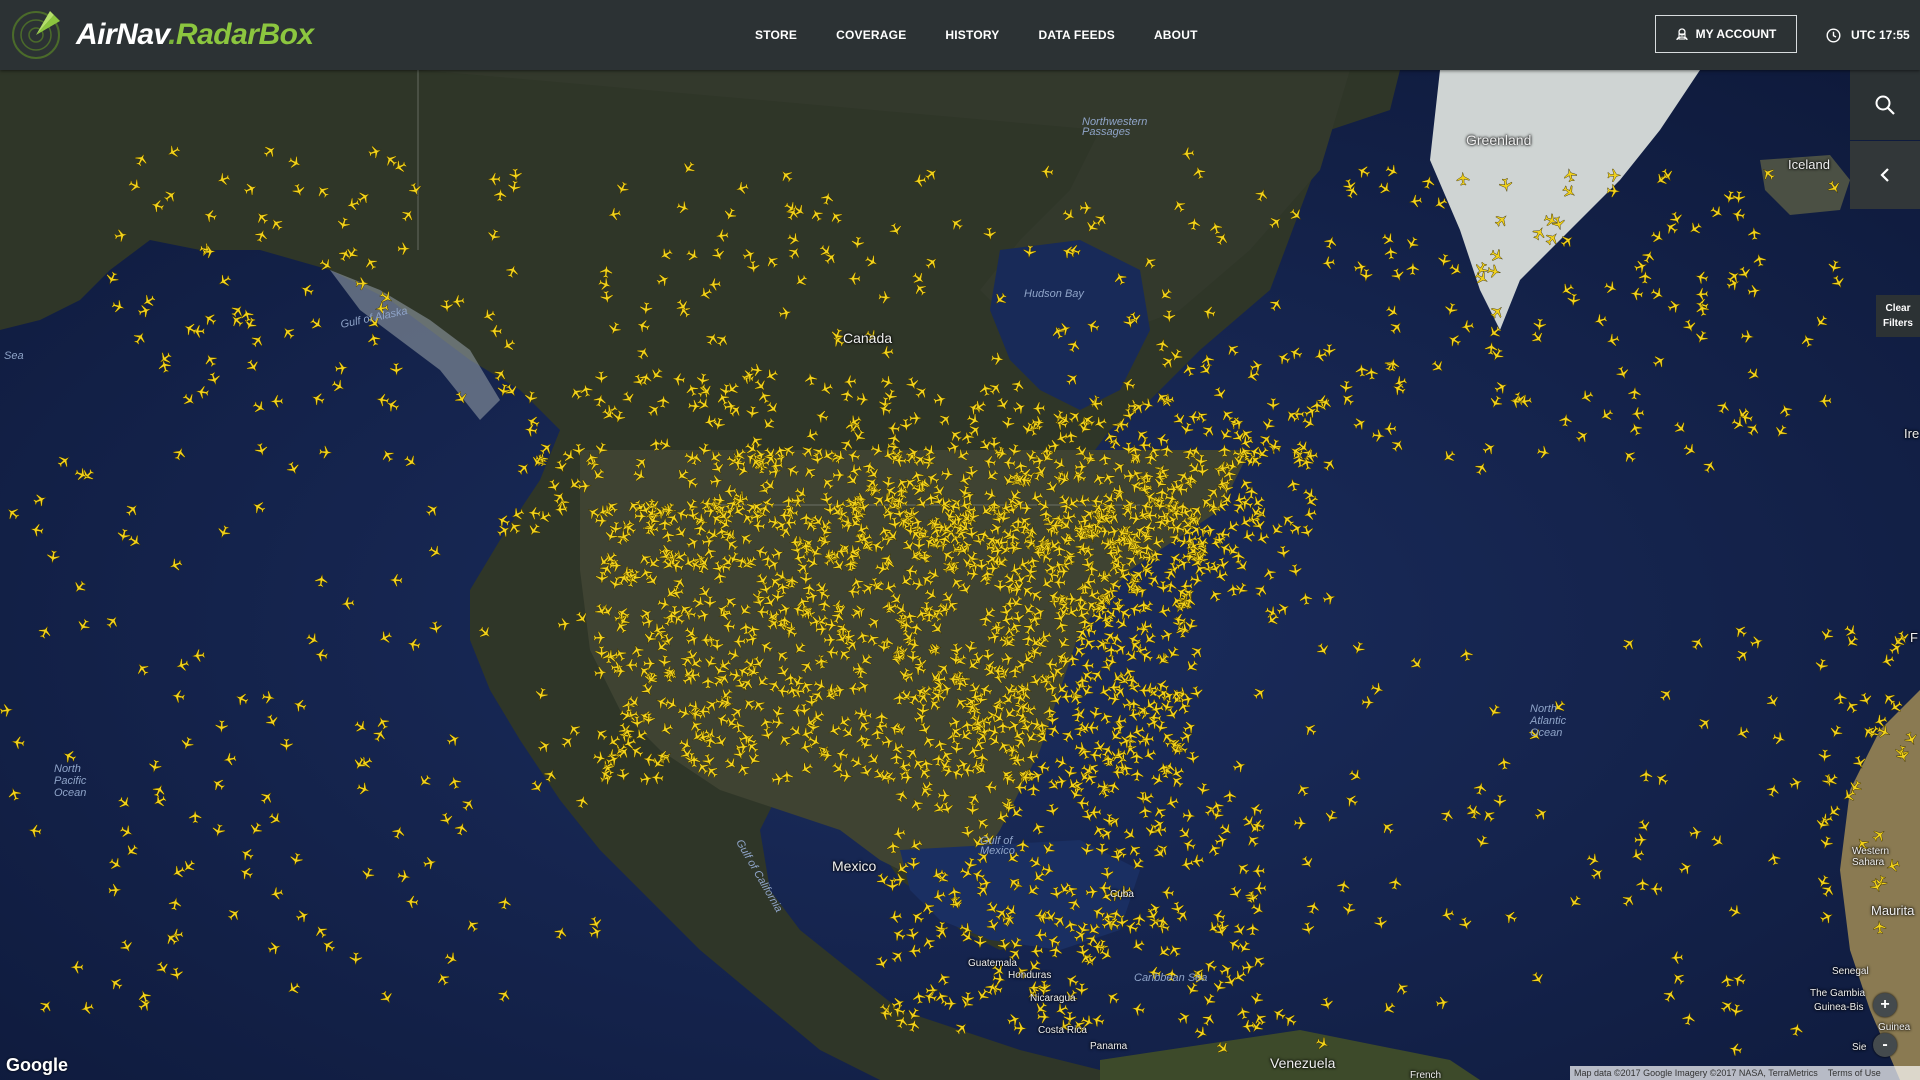 The height and width of the screenshot is (1080, 1920). What do you see at coordinates (776, 35) in the screenshot?
I see `nav-store: STORE` at bounding box center [776, 35].